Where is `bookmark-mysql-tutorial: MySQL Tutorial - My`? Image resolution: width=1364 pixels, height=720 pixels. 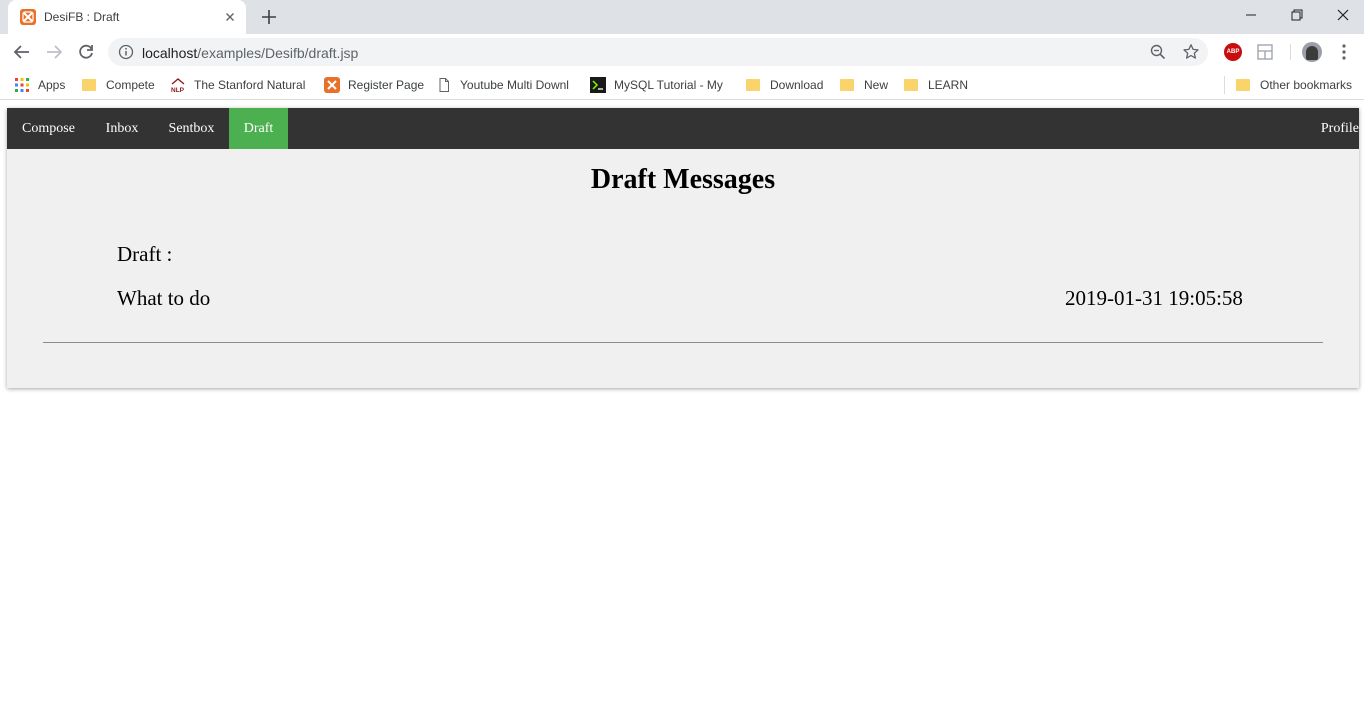
bookmark-mysql-tutorial: MySQL Tutorial - My is located at coordinates (656, 85).